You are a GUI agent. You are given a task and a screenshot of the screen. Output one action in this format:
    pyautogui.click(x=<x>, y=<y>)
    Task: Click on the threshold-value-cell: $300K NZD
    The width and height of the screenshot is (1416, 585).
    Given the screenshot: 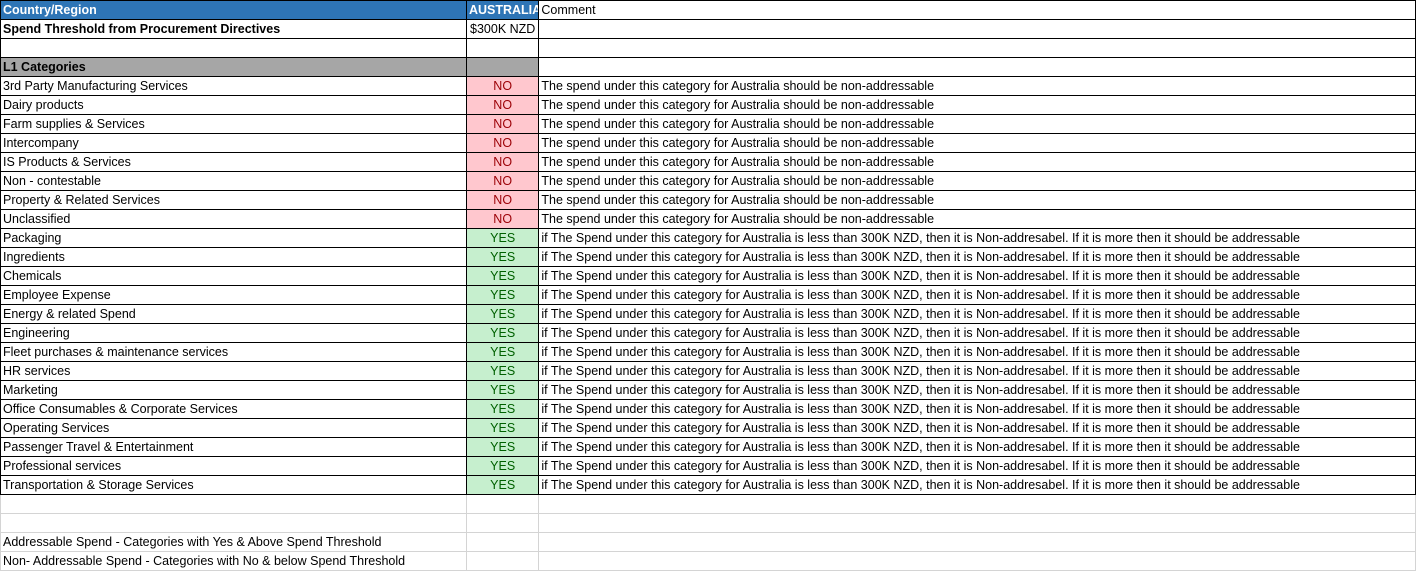 What is the action you would take?
    pyautogui.click(x=502, y=29)
    